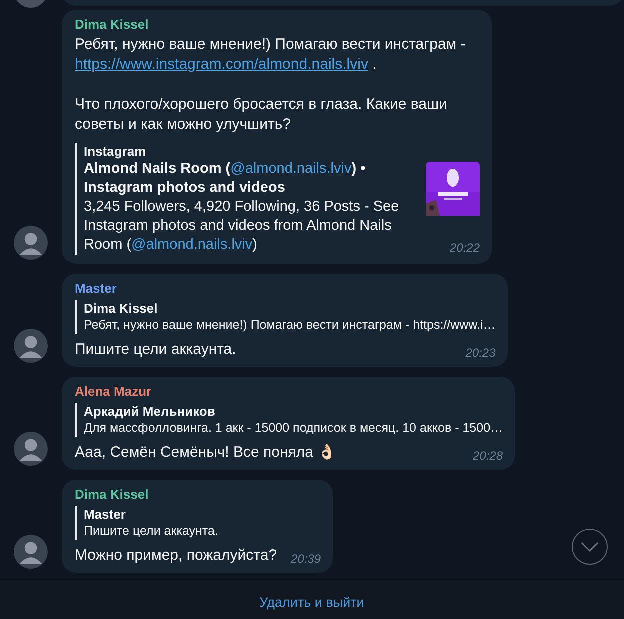  What do you see at coordinates (312, 602) in the screenshot?
I see `delete-and-leave-button: Удалить и выйти` at bounding box center [312, 602].